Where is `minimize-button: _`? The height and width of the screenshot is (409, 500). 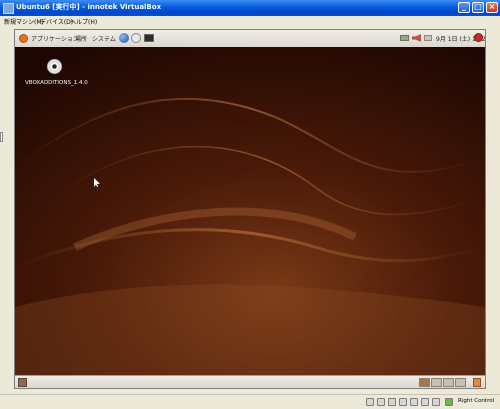
minimize-button: _ is located at coordinates (464, 7).